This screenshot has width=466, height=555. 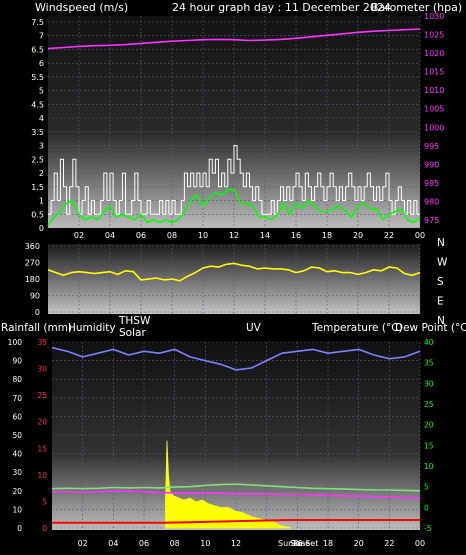 I want to click on y-tick-label: 0.5, so click(x=37, y=214).